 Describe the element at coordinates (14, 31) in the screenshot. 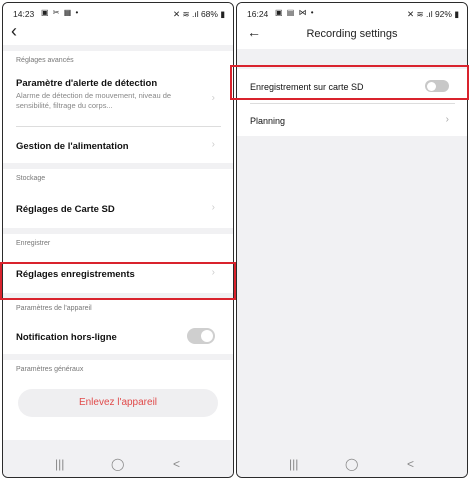

I see `chevron-left-icon: ‹` at that location.